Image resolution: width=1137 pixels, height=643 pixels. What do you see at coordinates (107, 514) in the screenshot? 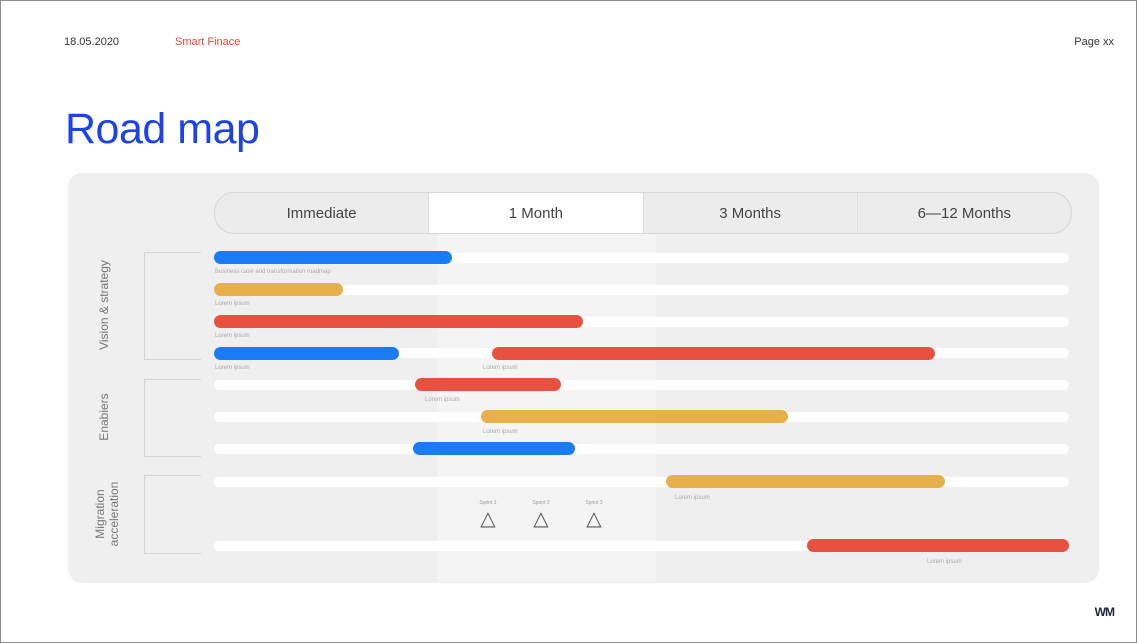
I see `group-label-migration: Migration acceleration` at bounding box center [107, 514].